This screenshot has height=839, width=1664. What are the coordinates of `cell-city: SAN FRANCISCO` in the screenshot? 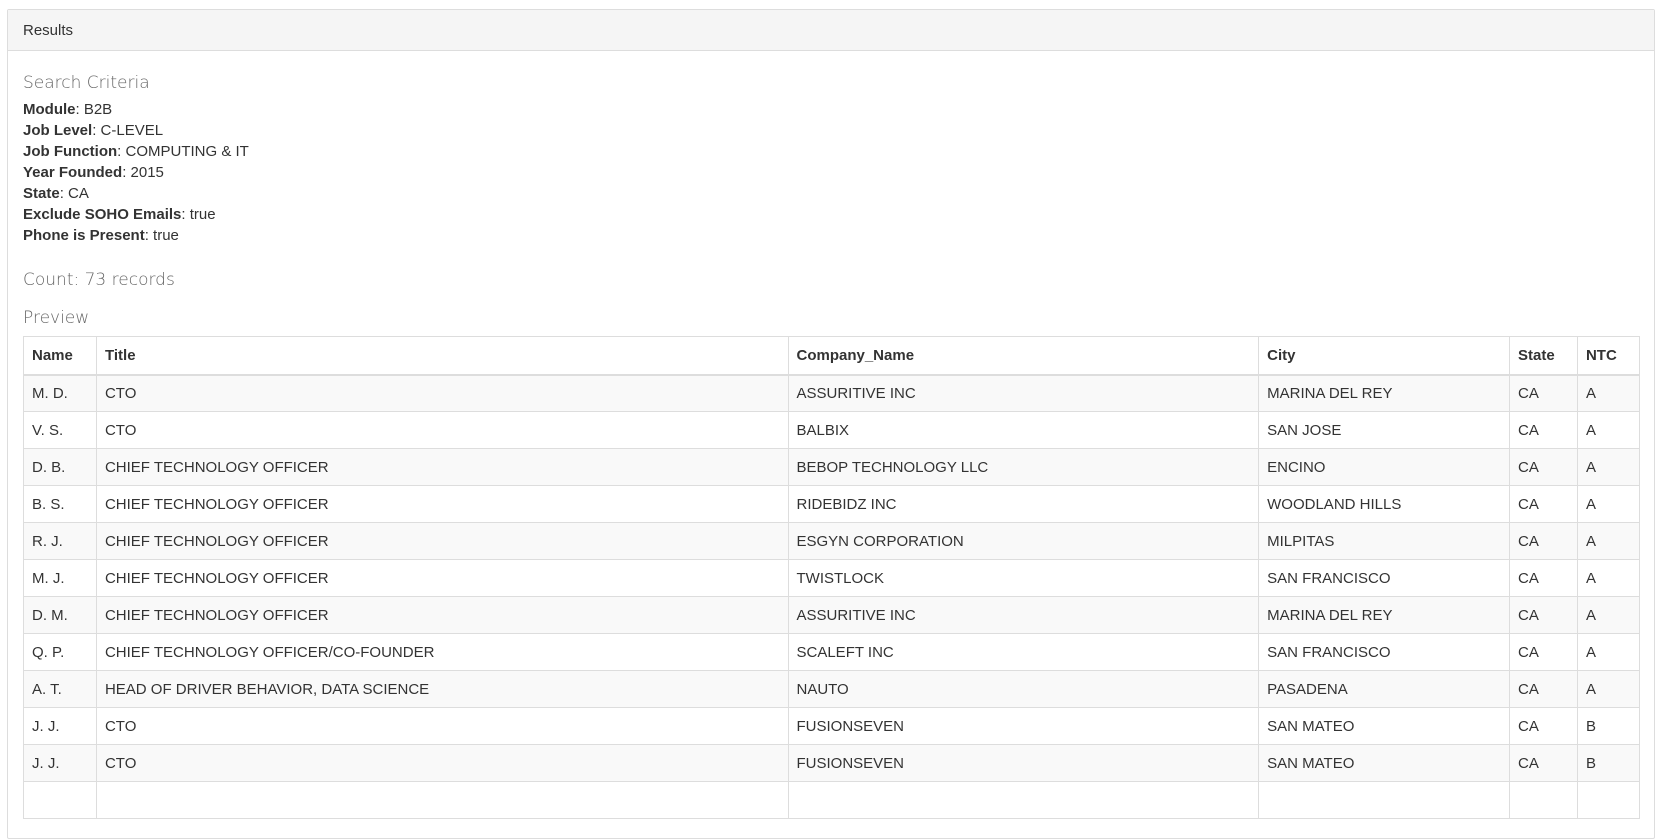 It's located at (1384, 578).